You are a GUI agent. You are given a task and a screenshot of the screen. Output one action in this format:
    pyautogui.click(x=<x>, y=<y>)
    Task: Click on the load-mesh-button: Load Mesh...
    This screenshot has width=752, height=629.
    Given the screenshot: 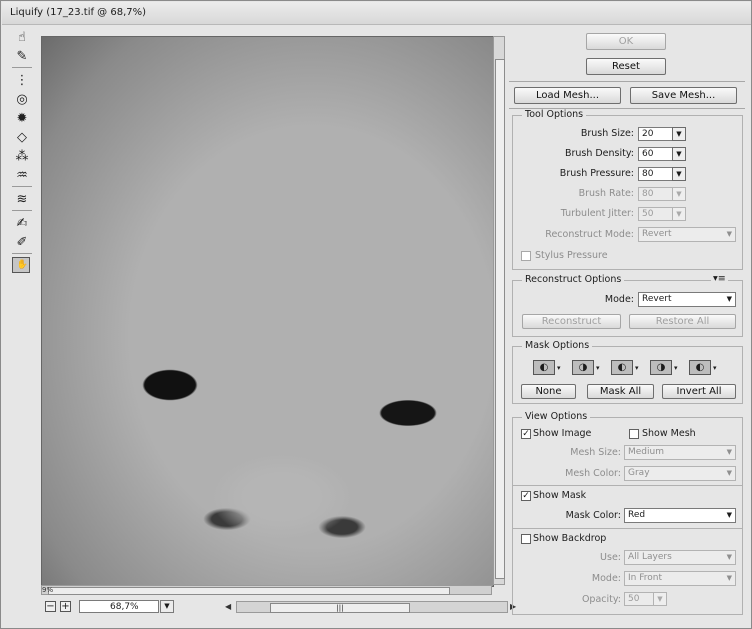 What is the action you would take?
    pyautogui.click(x=567, y=95)
    